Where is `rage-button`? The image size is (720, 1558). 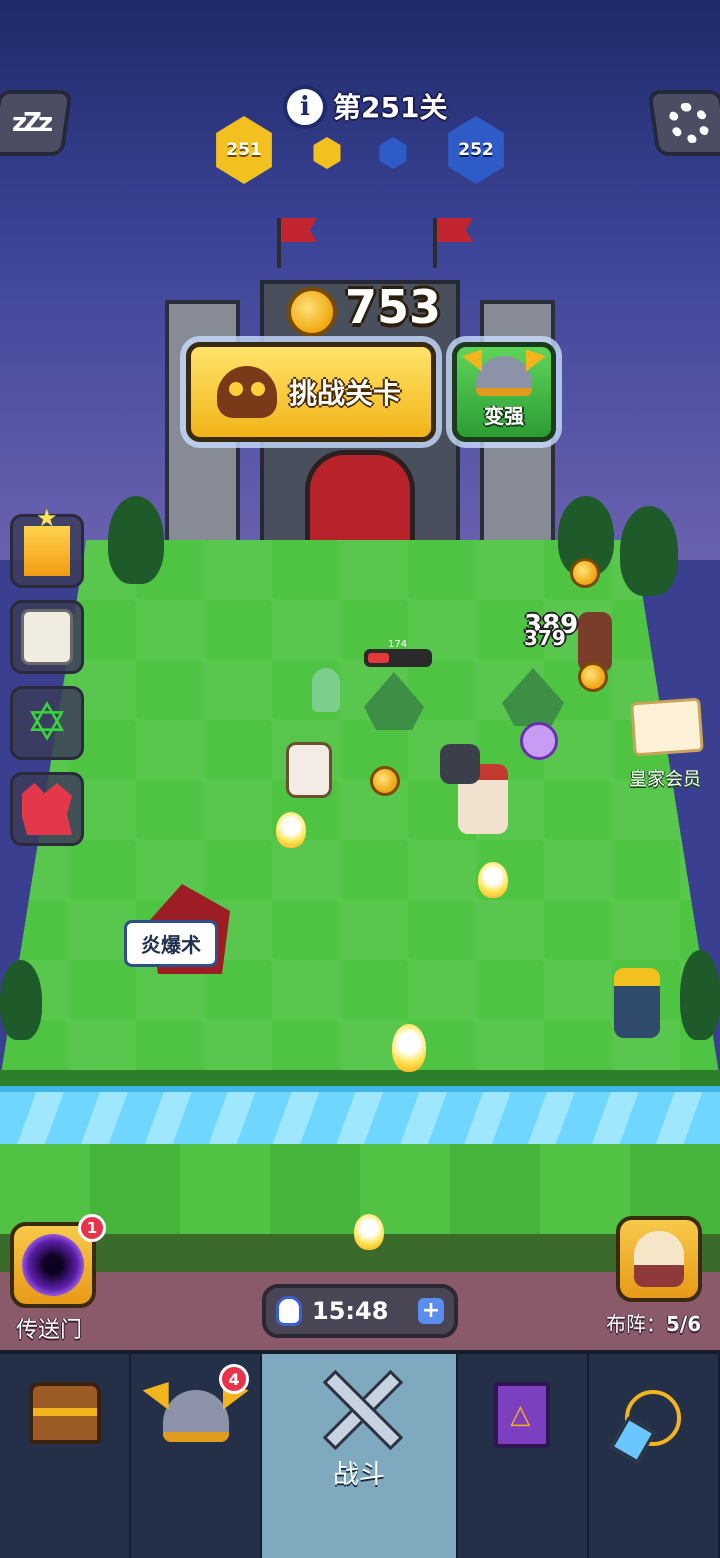
rage-button is located at coordinates (47, 809).